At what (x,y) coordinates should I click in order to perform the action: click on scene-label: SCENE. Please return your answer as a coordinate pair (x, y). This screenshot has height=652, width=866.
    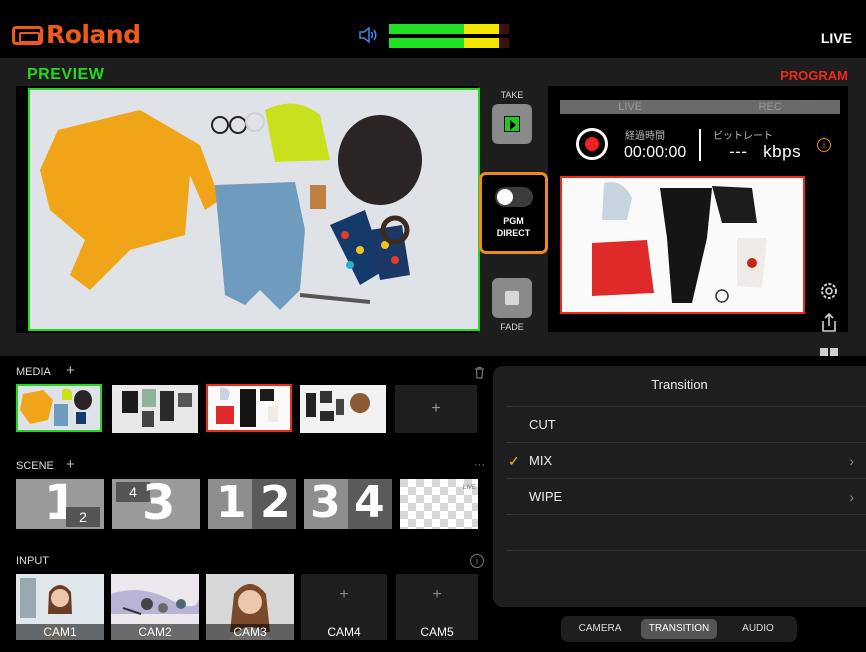
    Looking at the image, I should click on (35, 466).